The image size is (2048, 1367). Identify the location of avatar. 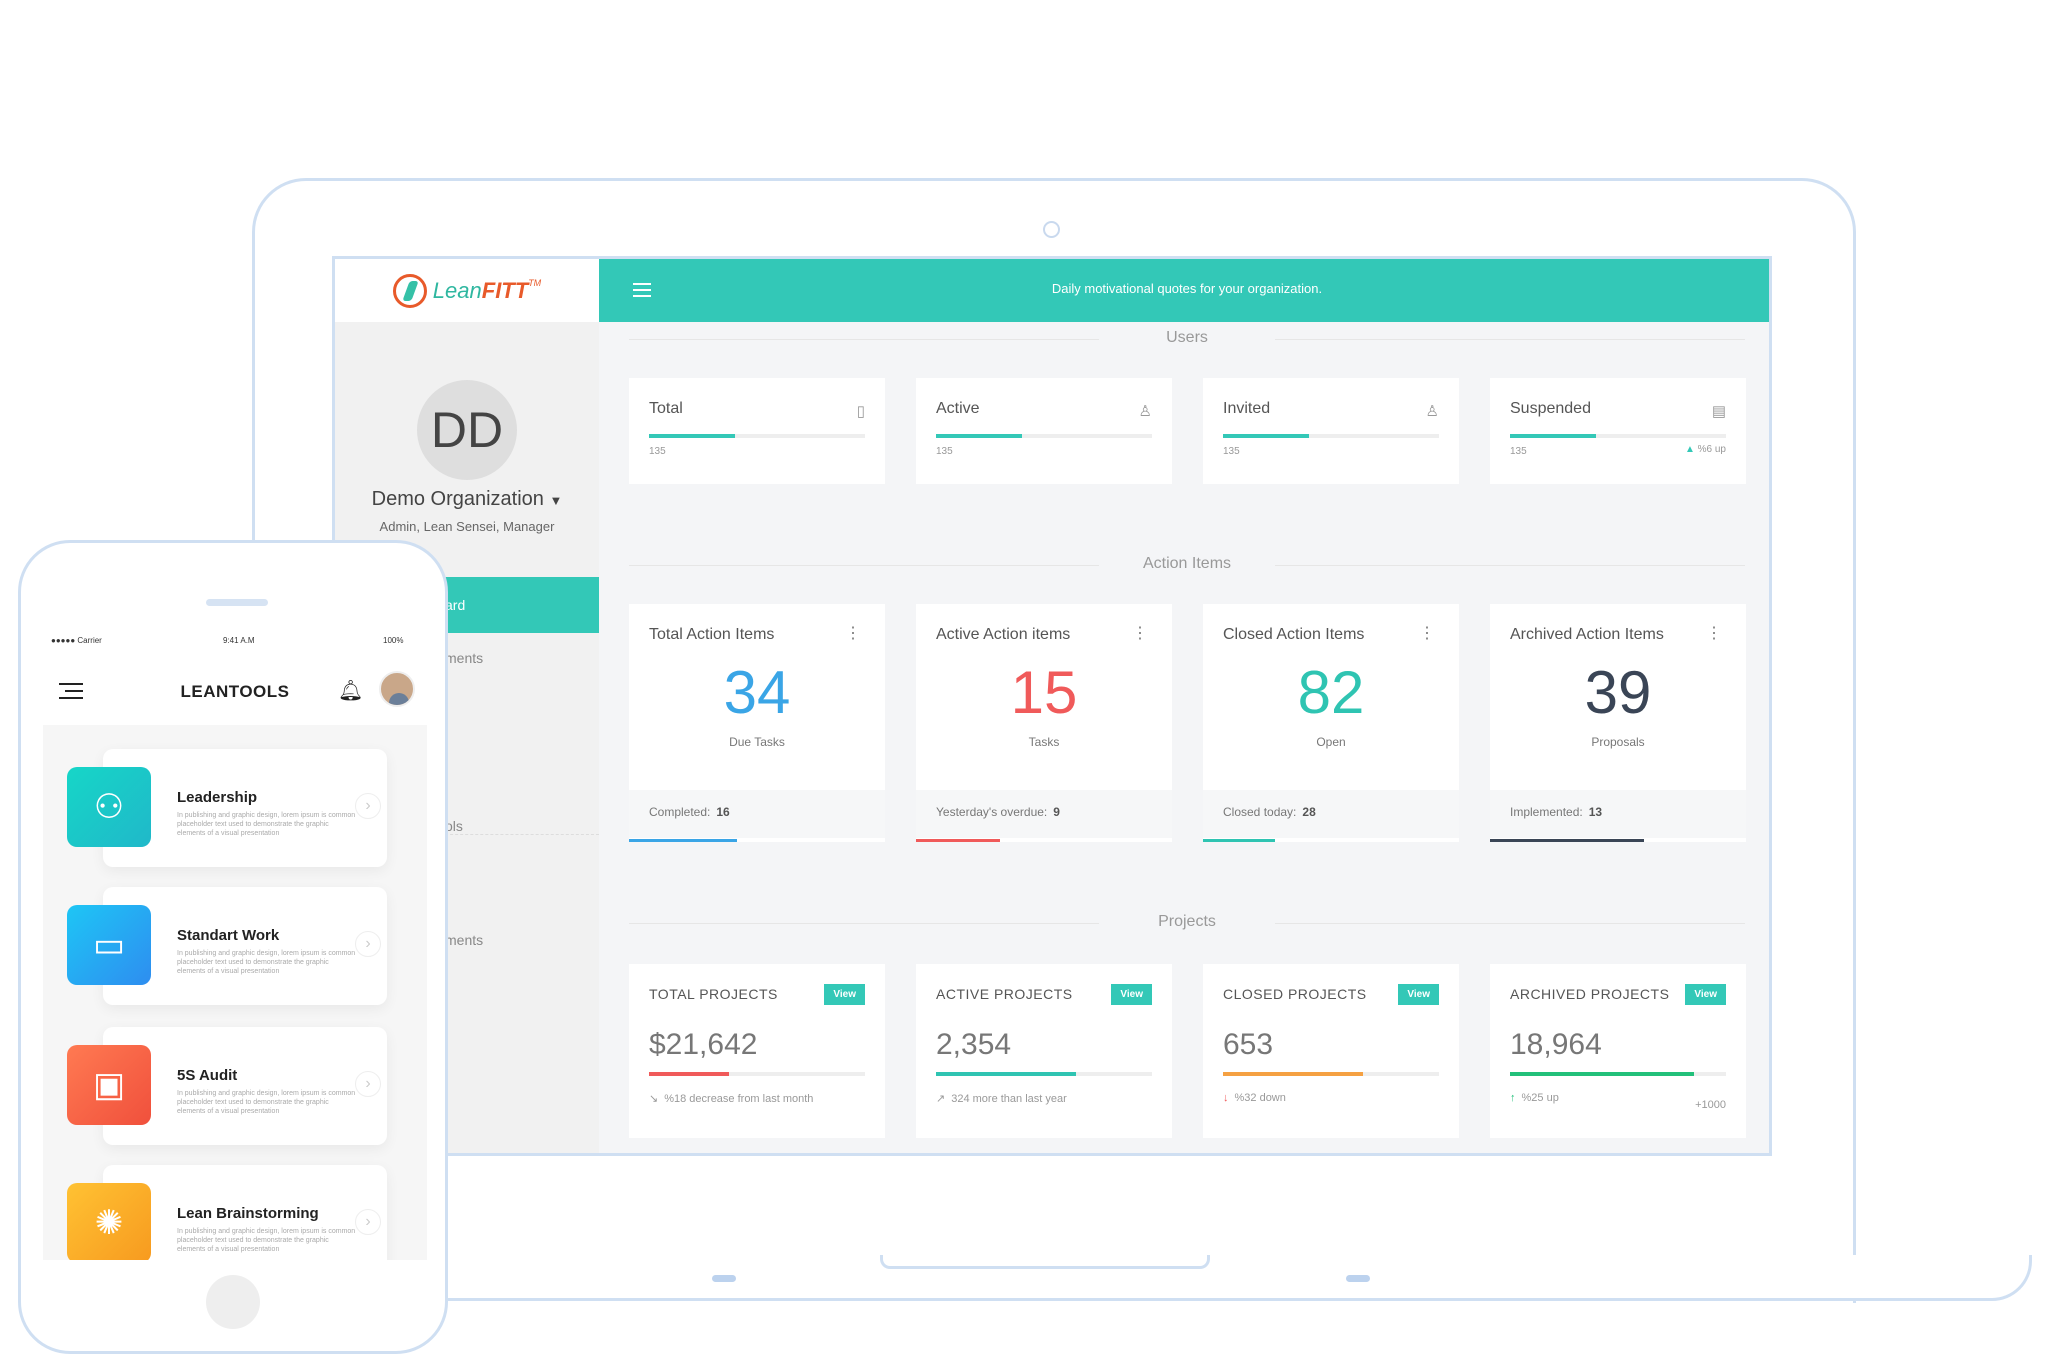
(397, 689).